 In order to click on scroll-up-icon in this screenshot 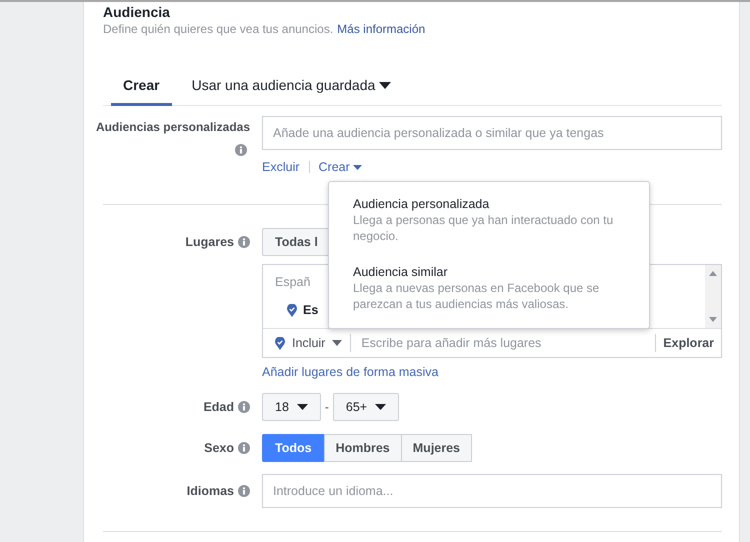, I will do `click(713, 273)`.